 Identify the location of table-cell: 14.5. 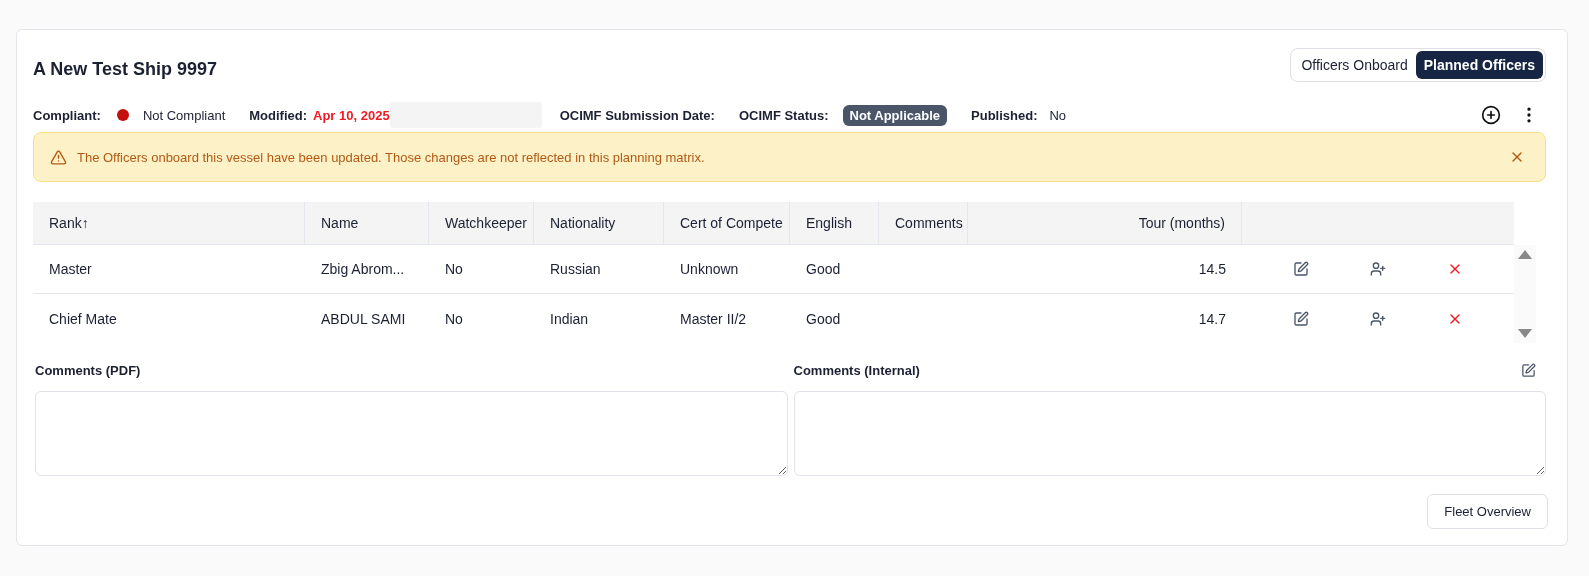
(1105, 269).